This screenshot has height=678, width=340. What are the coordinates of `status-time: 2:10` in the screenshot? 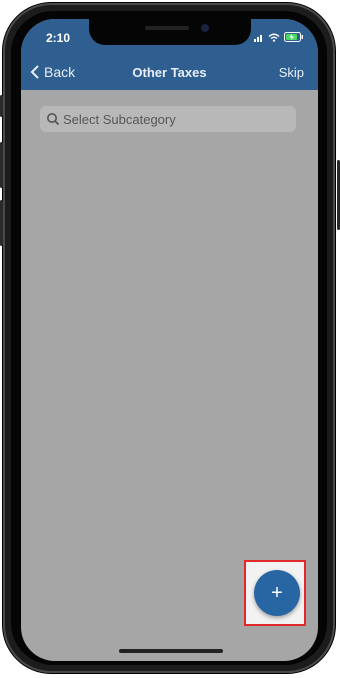 It's located at (58, 38).